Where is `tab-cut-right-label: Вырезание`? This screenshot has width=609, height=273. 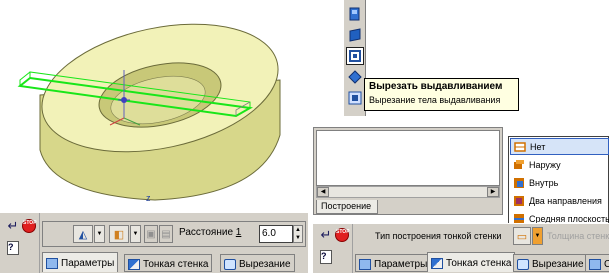
tab-cut-right-label: Вырезание is located at coordinates (558, 264).